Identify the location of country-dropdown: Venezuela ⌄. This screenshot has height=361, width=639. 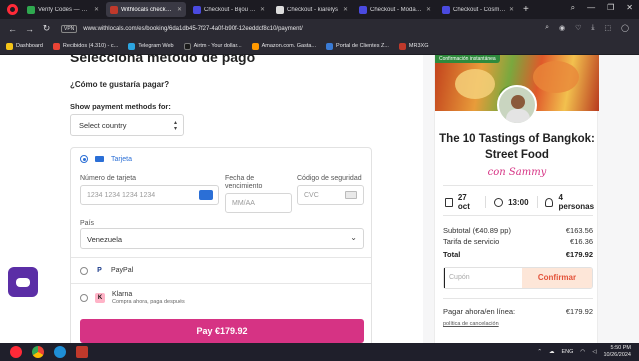
(222, 238).